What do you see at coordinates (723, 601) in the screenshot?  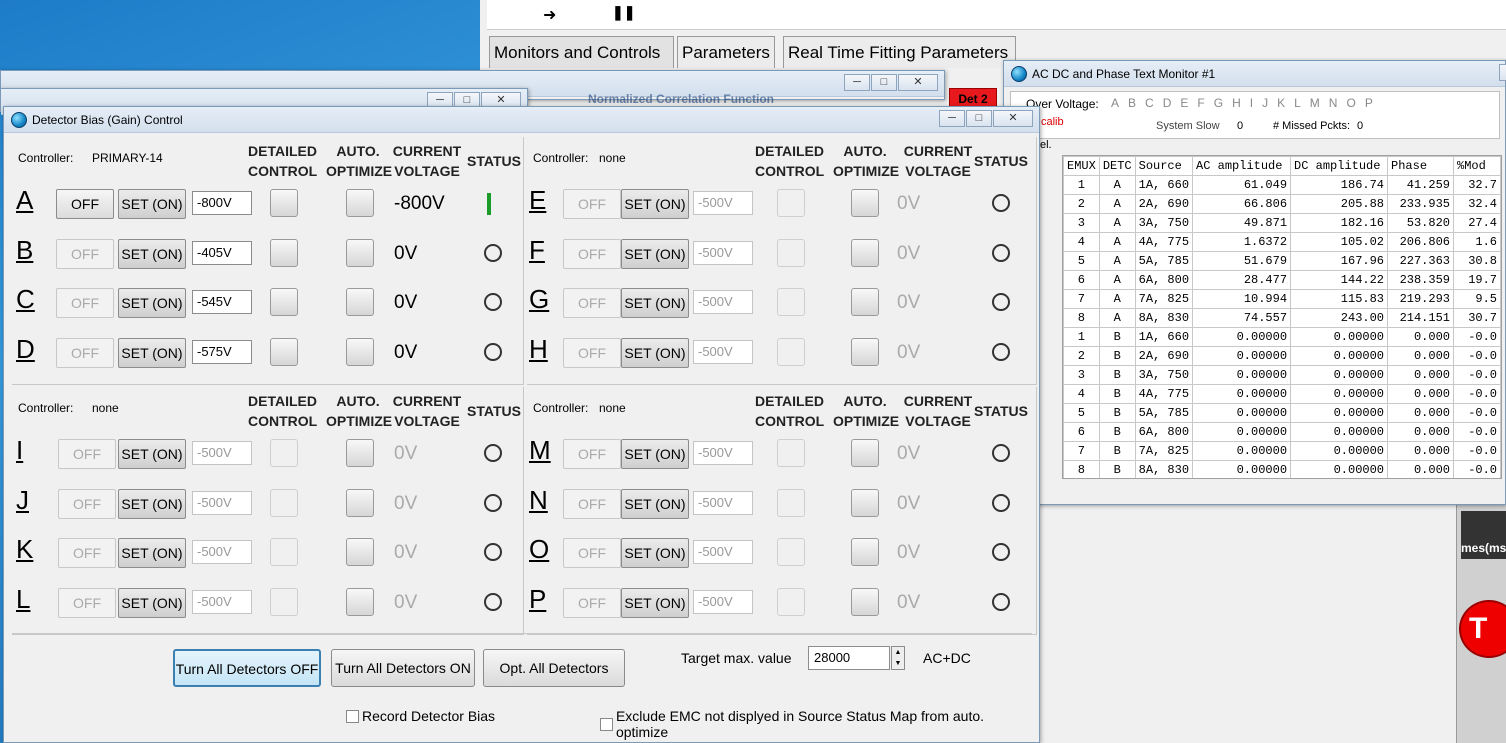 I see `detector-p-setpoint-input: -500V` at bounding box center [723, 601].